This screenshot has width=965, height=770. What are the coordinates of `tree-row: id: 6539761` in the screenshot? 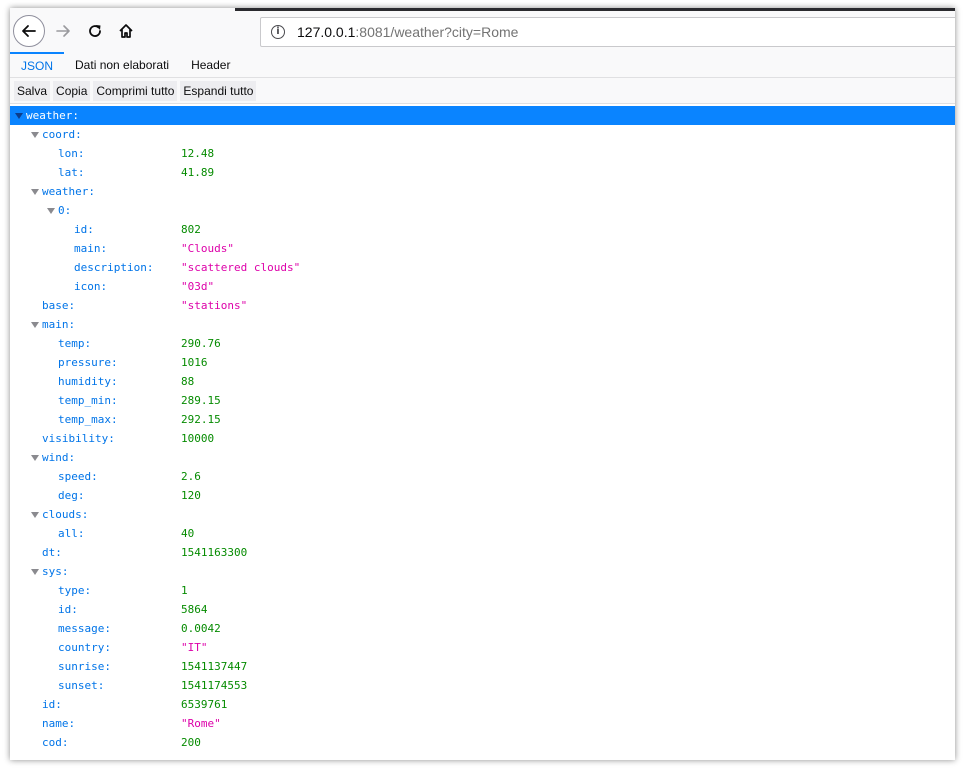 It's located at (482, 704).